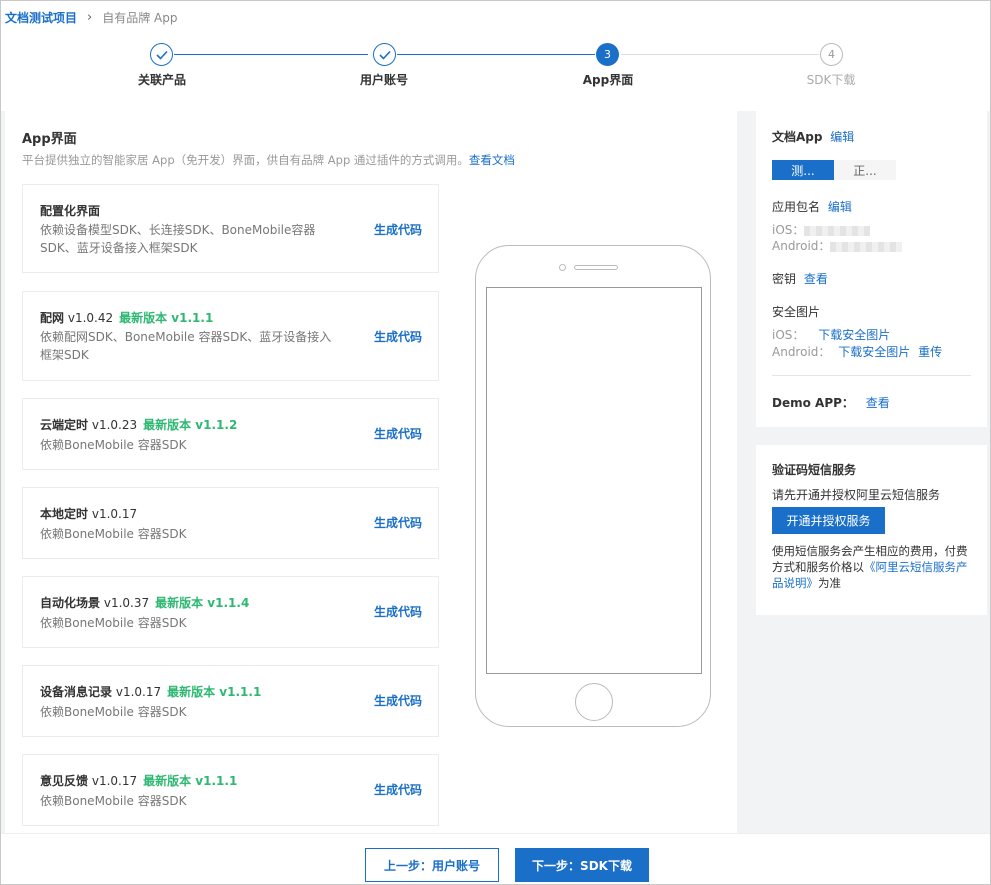 The width and height of the screenshot is (991, 885). I want to click on step-2-check-icon, so click(384, 54).